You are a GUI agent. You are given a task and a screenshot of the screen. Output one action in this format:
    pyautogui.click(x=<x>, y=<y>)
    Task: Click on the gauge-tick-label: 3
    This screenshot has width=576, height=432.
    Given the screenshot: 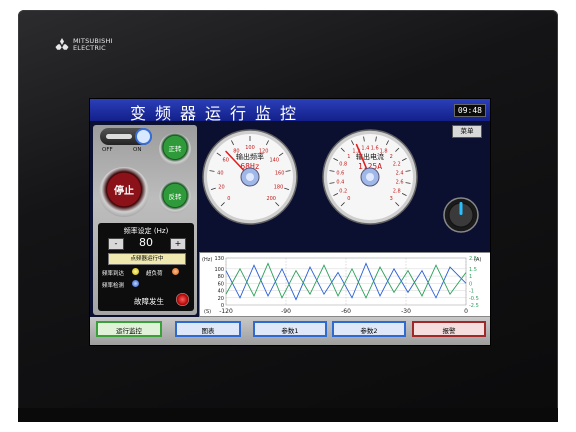 What is the action you would take?
    pyautogui.click(x=391, y=199)
    